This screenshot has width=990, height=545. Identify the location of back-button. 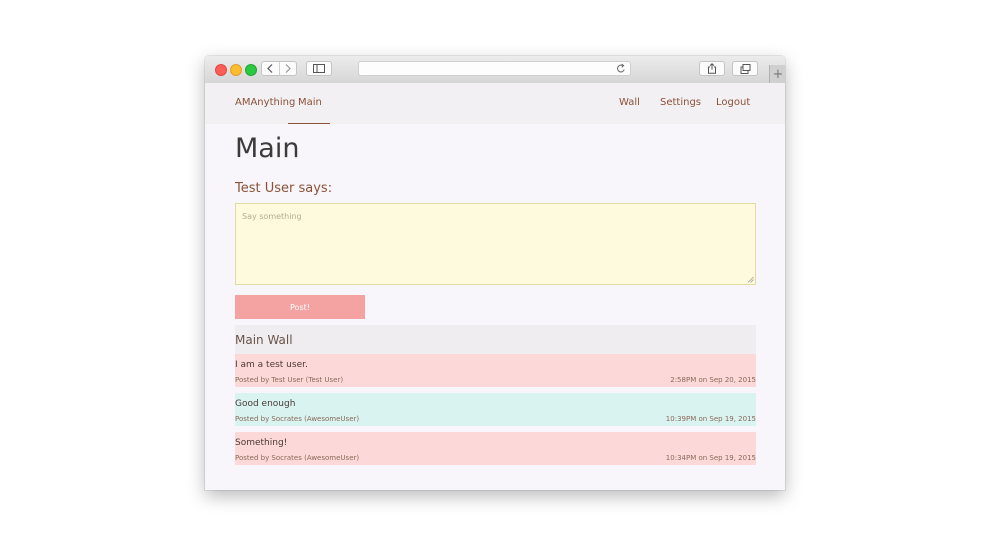
(270, 68).